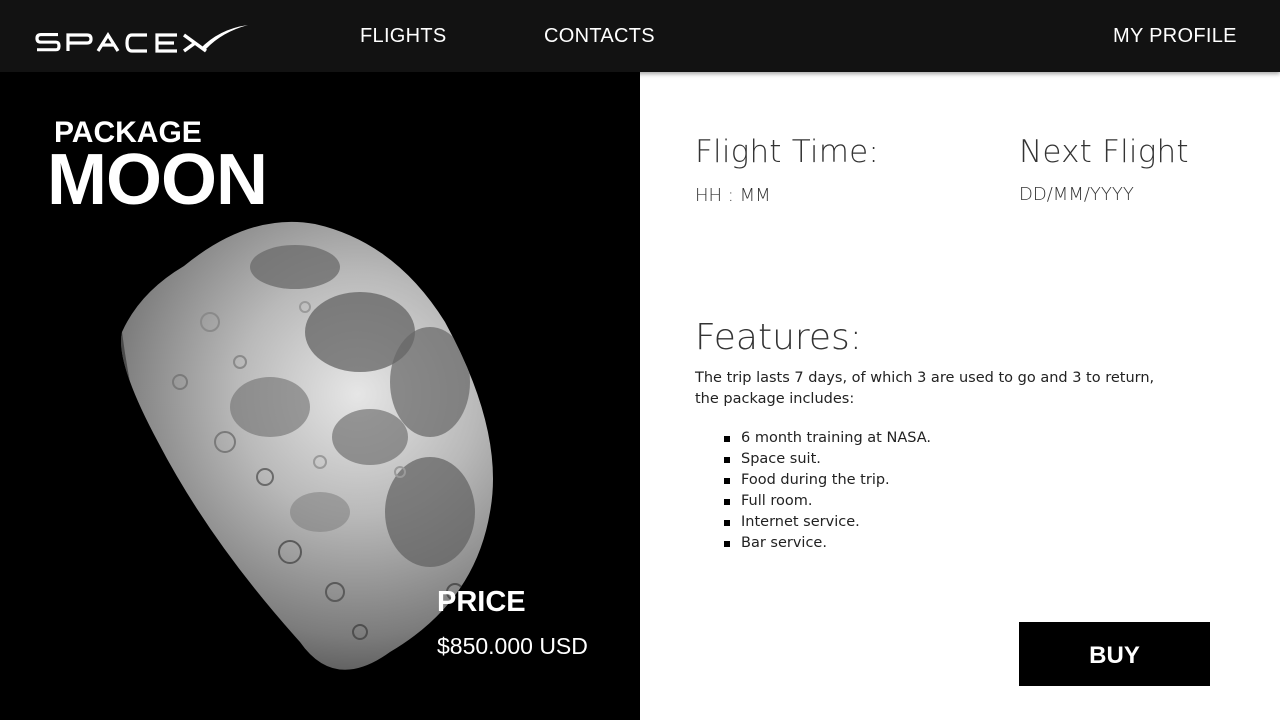 The width and height of the screenshot is (1280, 720). Describe the element at coordinates (827, 459) in the screenshot. I see `feature-item: Space suit.` at that location.